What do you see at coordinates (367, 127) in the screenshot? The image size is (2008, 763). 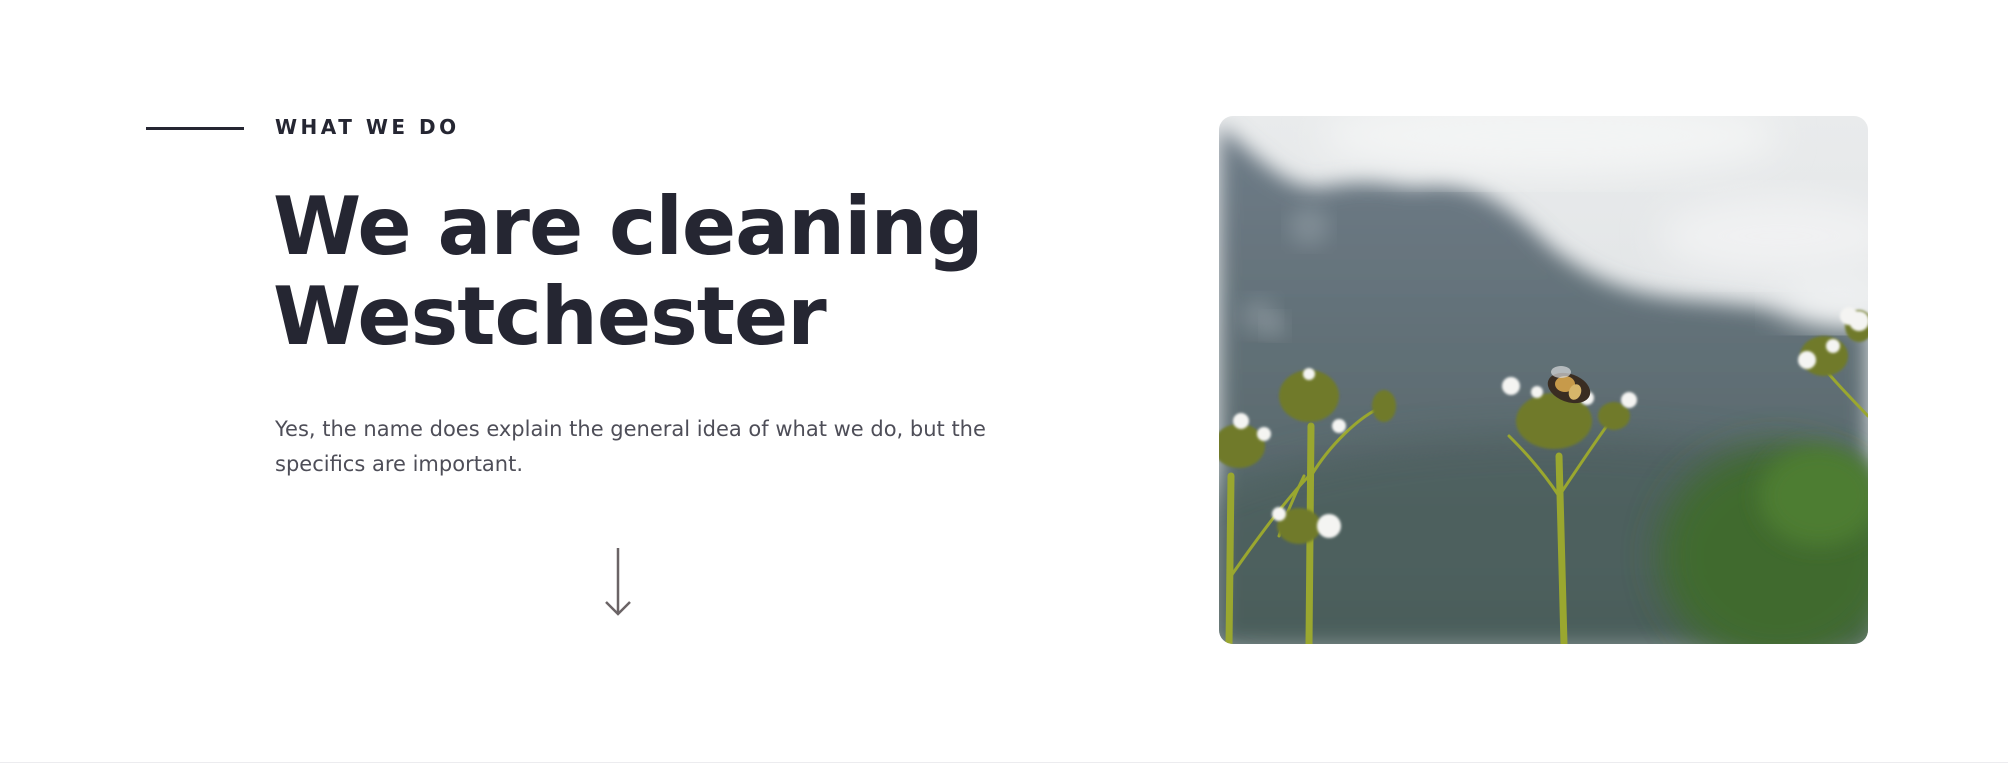 I see `section-eyebrow: WHAT WE DO` at bounding box center [367, 127].